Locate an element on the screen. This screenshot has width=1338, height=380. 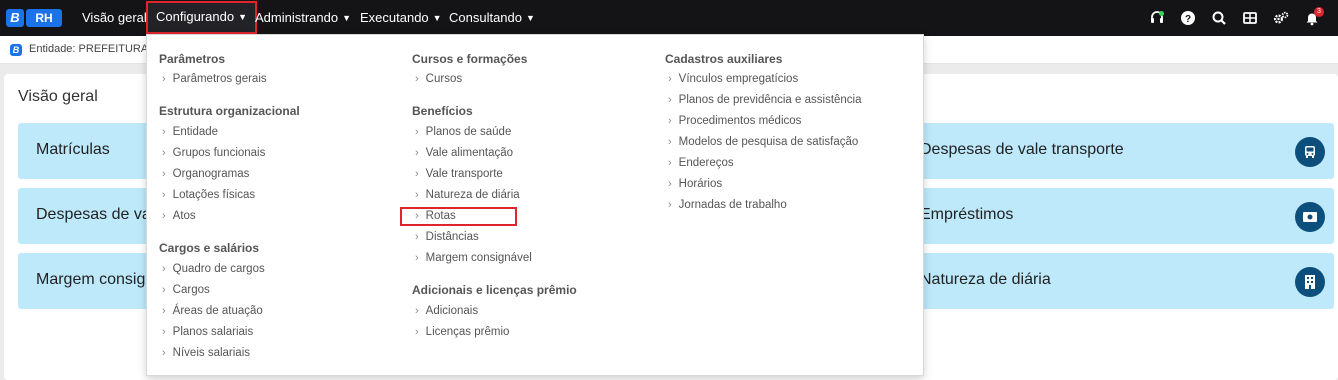
menu-item-lotacoes-fisicas: › Lotações físicas is located at coordinates (208, 195).